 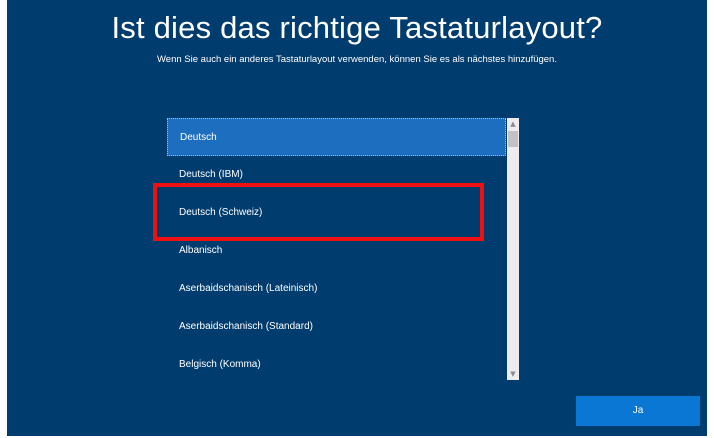 What do you see at coordinates (638, 411) in the screenshot?
I see `confirm-button: Ja` at bounding box center [638, 411].